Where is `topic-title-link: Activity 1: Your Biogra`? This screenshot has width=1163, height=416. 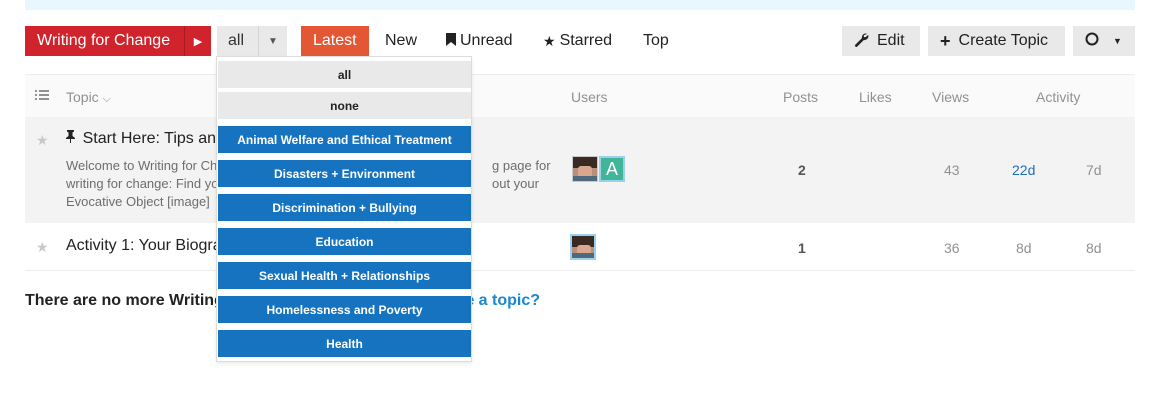 topic-title-link: Activity 1: Your Biogra is located at coordinates (144, 246).